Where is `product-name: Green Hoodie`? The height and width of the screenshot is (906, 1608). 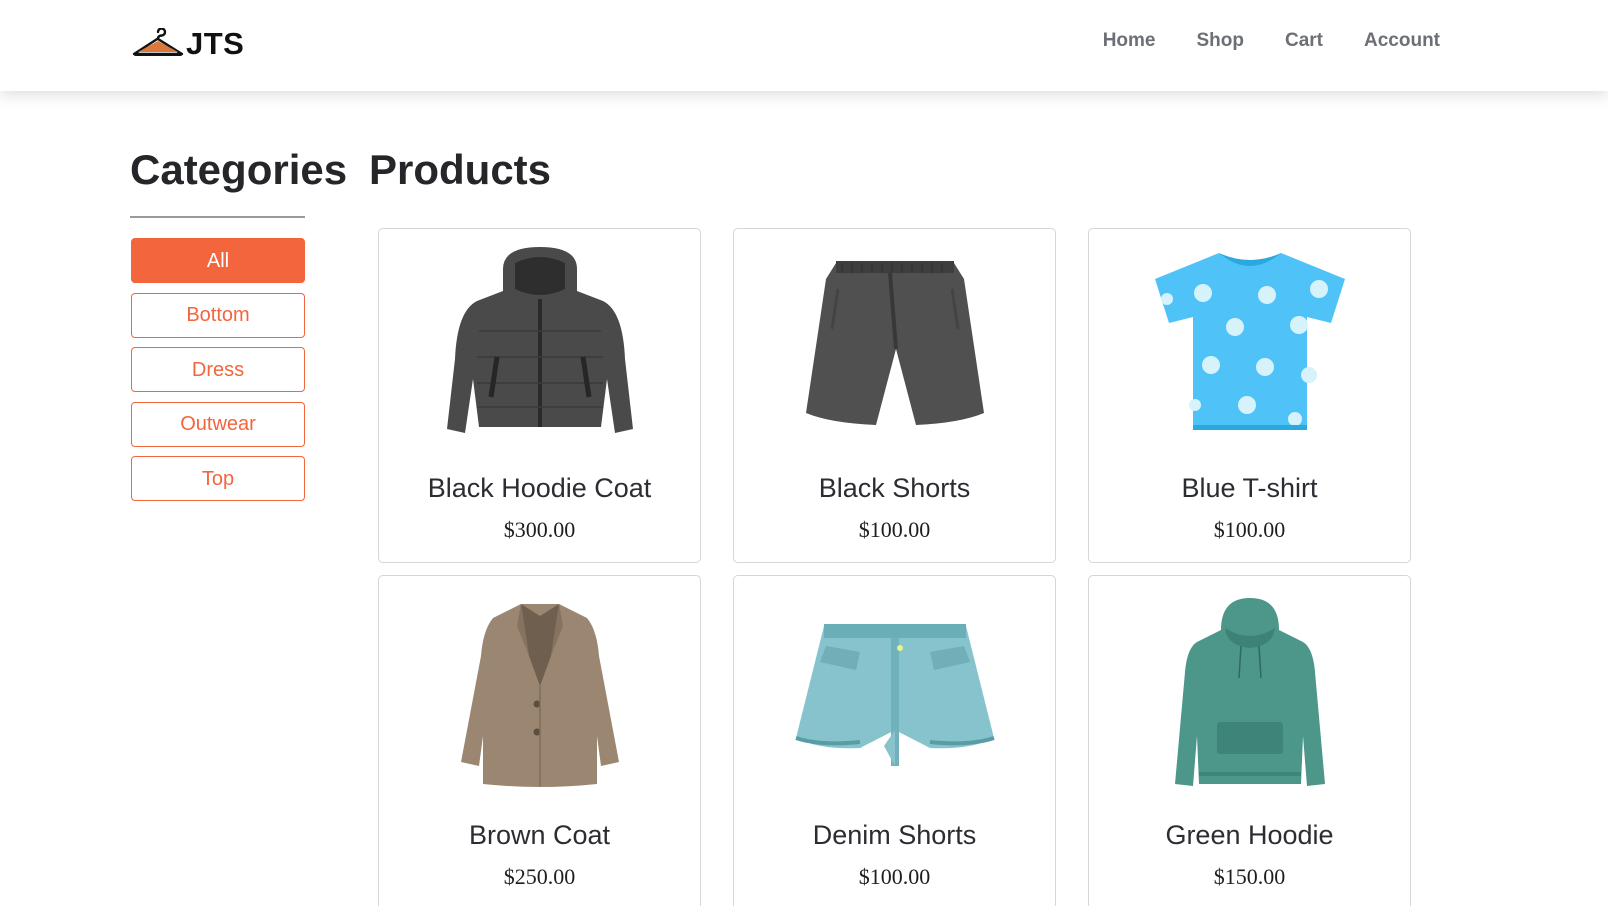 product-name: Green Hoodie is located at coordinates (1249, 835).